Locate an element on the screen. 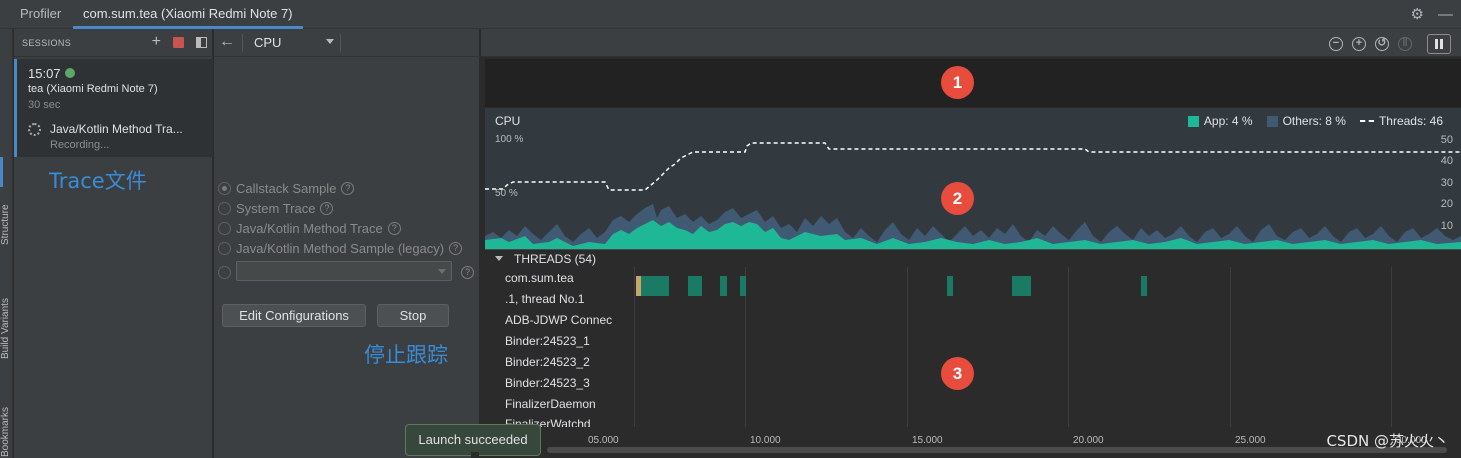 This screenshot has height=458, width=1461. option-label: System Trace is located at coordinates (276, 208).